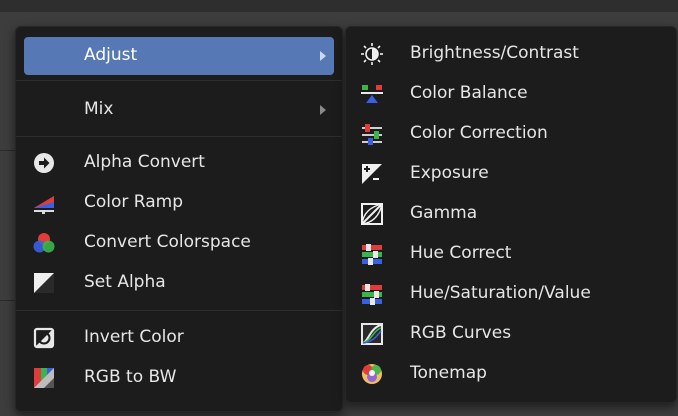 The height and width of the screenshot is (416, 678). What do you see at coordinates (44, 163) in the screenshot?
I see `alpha-convert-icon` at bounding box center [44, 163].